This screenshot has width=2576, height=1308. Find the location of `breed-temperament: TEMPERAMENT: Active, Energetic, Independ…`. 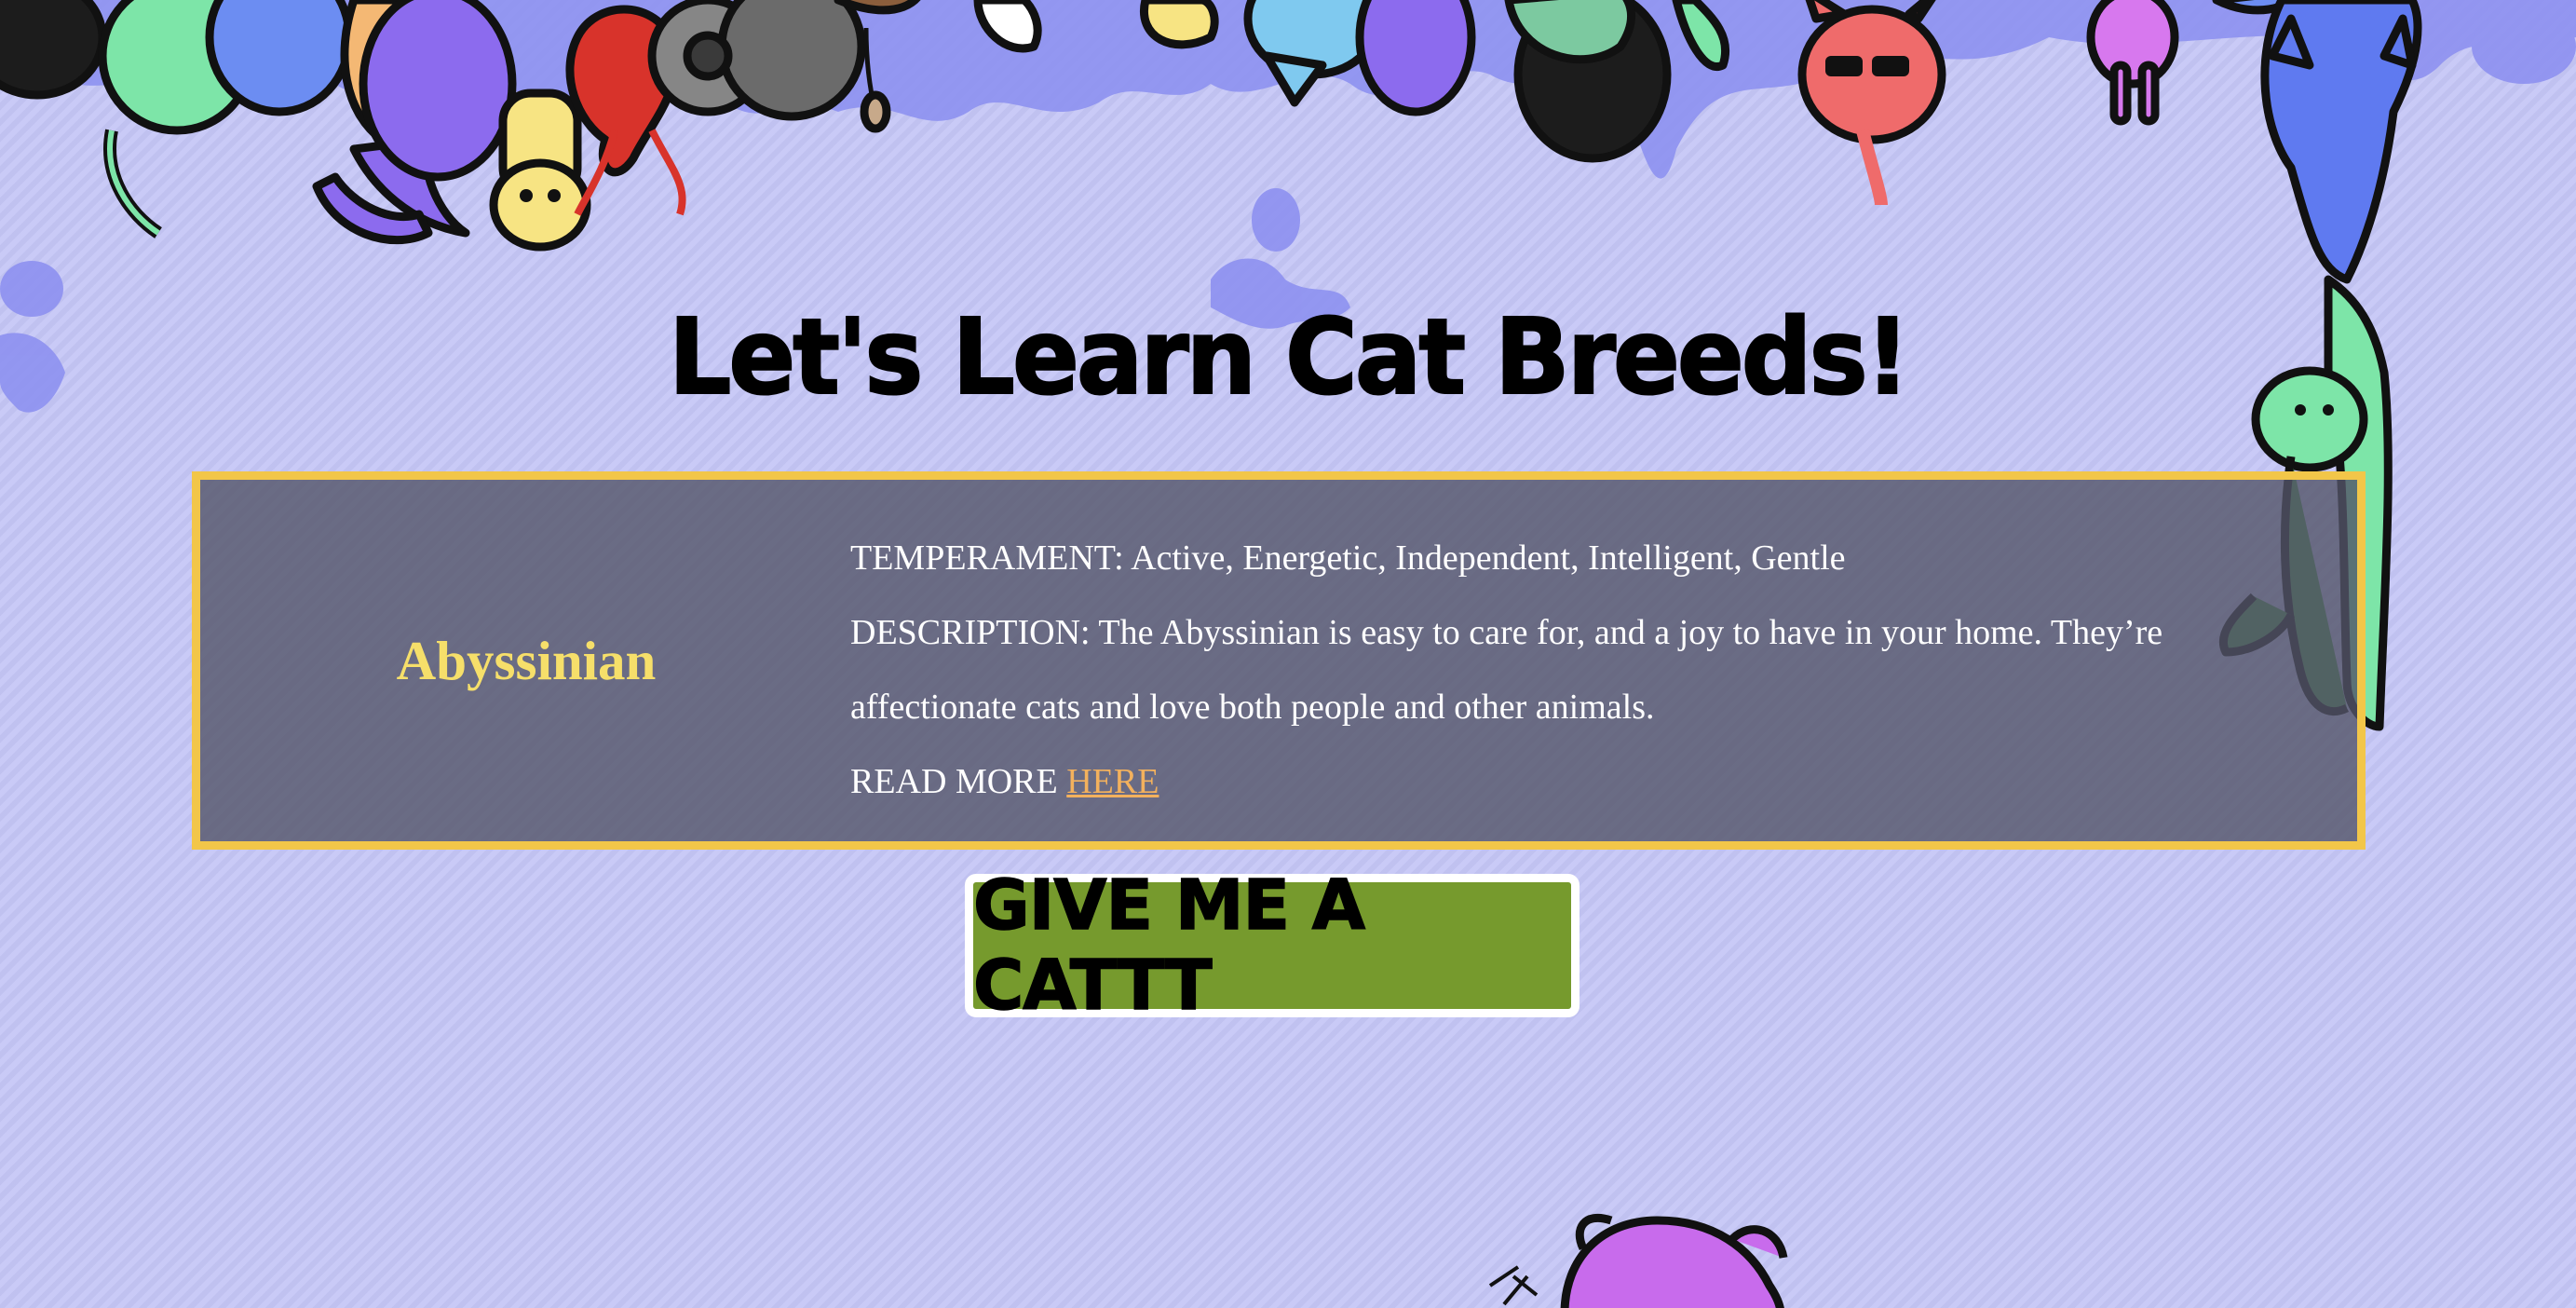

breed-temperament: TEMPERAMENT: Active, Energetic, Independ… is located at coordinates (1348, 558).